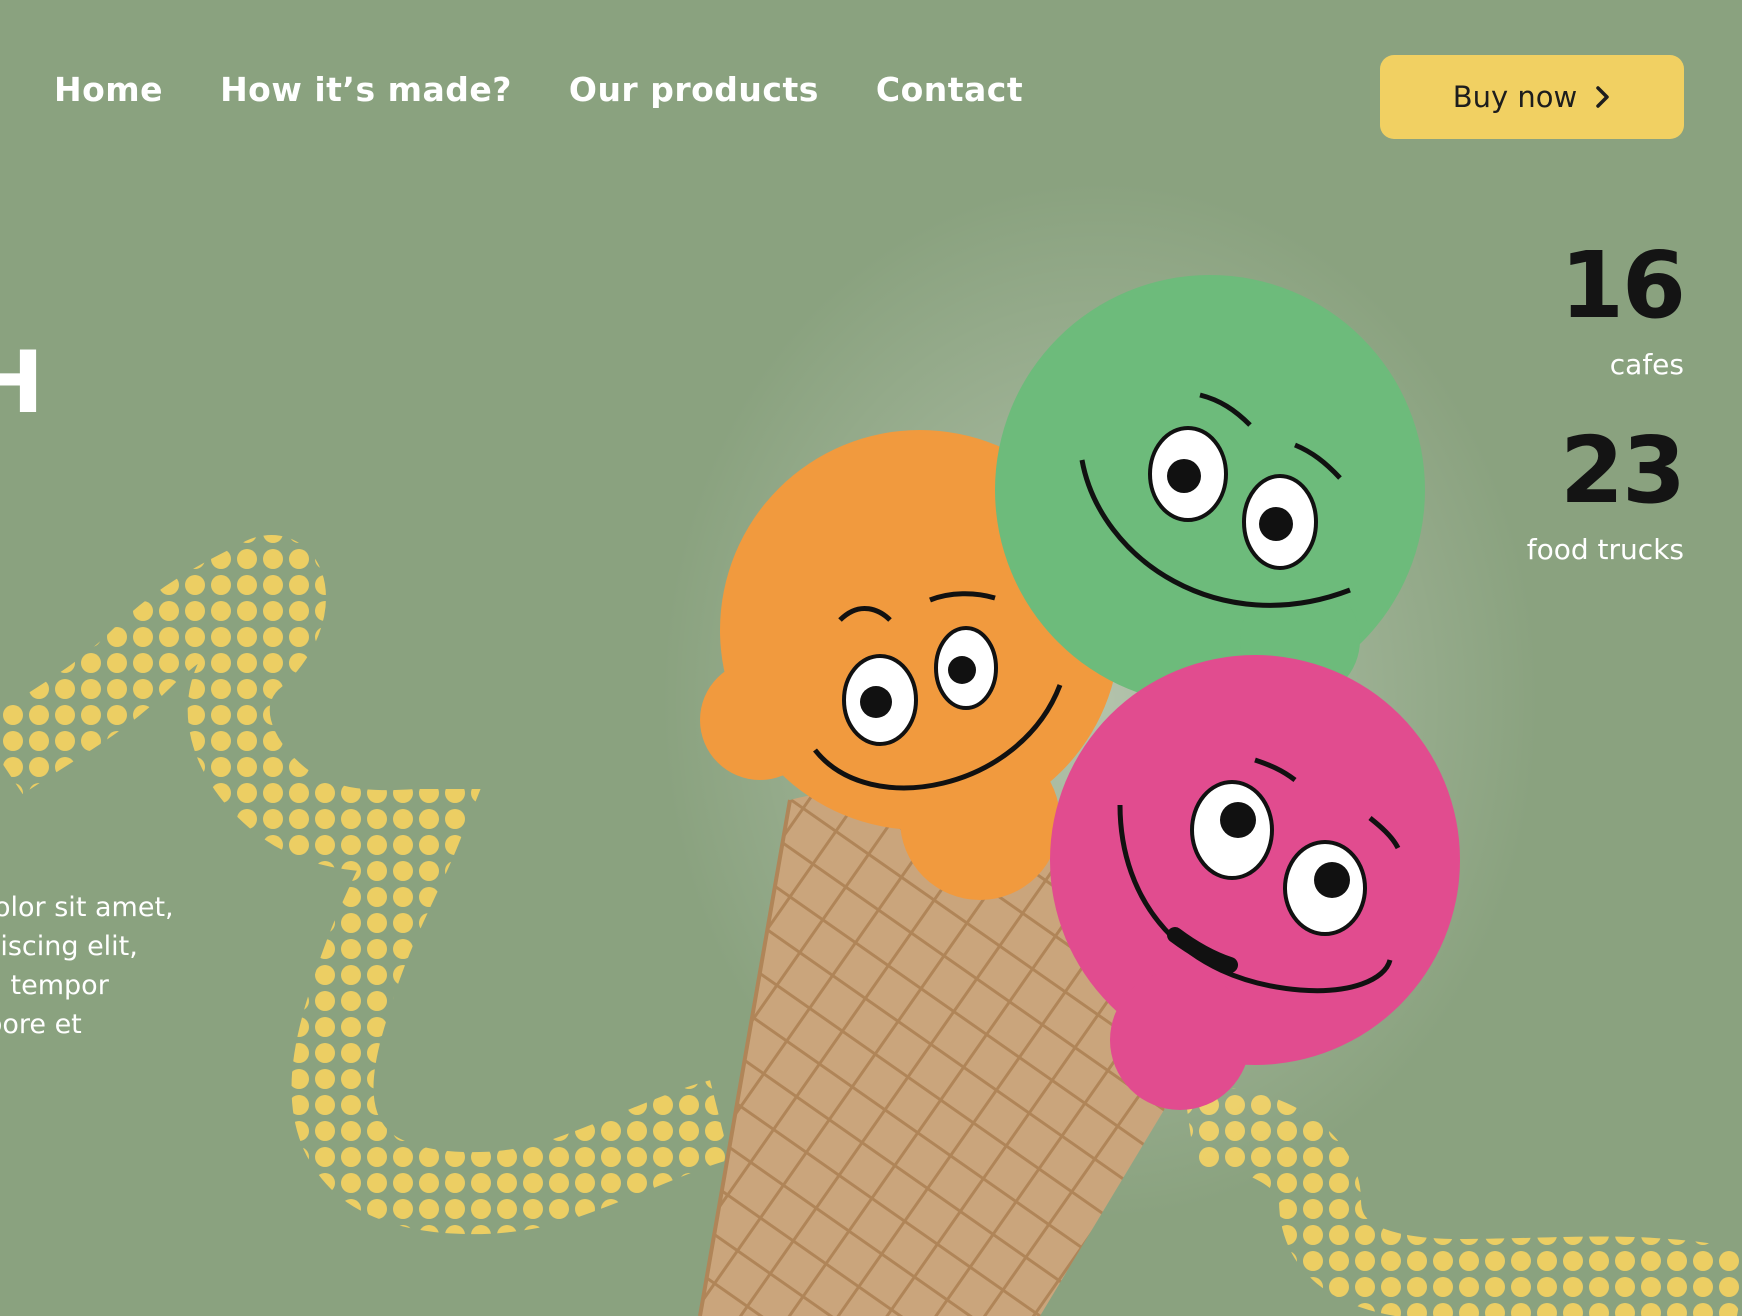 The height and width of the screenshot is (1316, 1742). Describe the element at coordinates (108, 89) in the screenshot. I see `nav-link-home: Home` at that location.